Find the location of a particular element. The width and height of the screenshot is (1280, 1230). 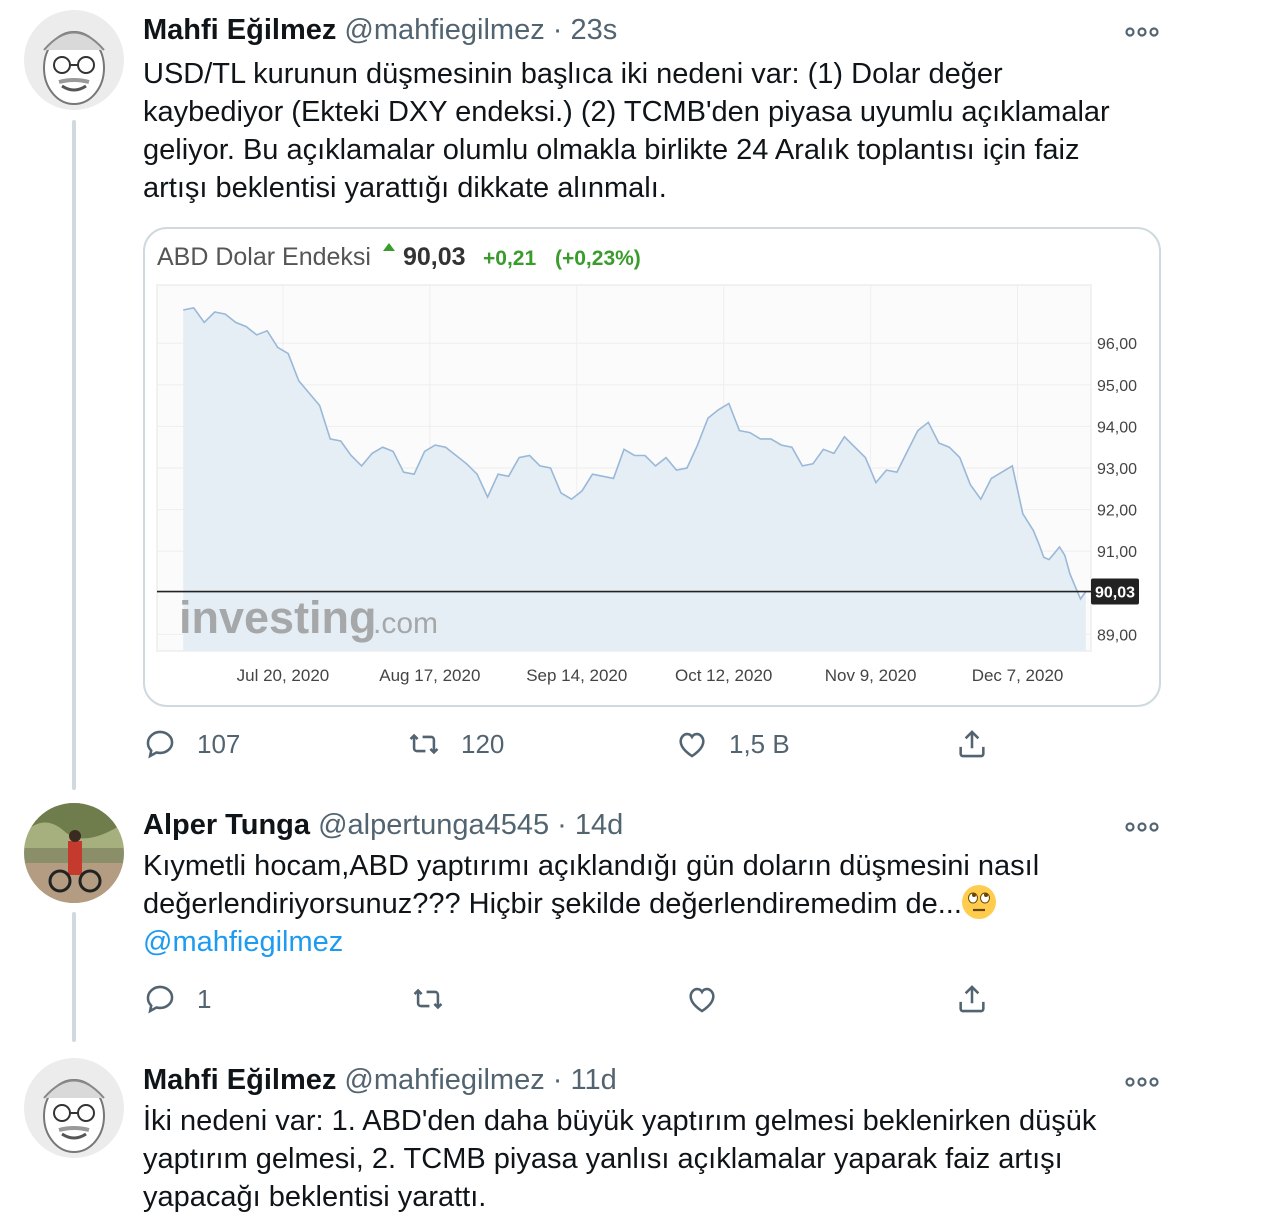

y-tick-label: 96,00 is located at coordinates (1117, 344).